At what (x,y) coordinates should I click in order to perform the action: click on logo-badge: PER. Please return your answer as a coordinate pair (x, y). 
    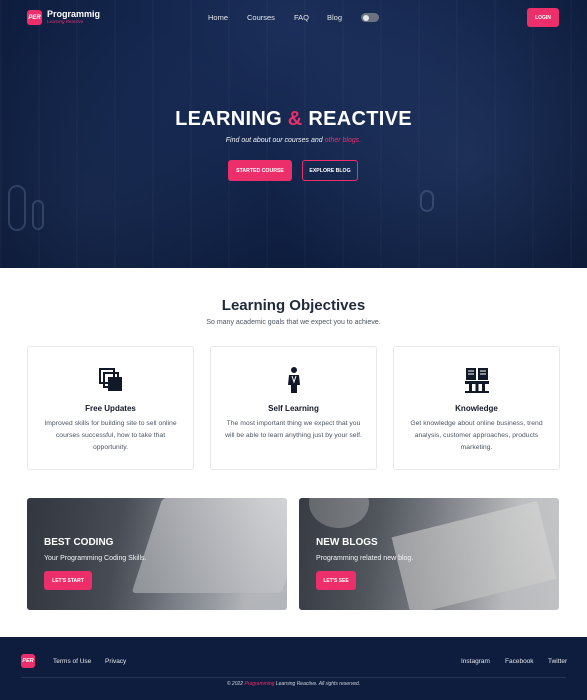
    Looking at the image, I should click on (34, 17).